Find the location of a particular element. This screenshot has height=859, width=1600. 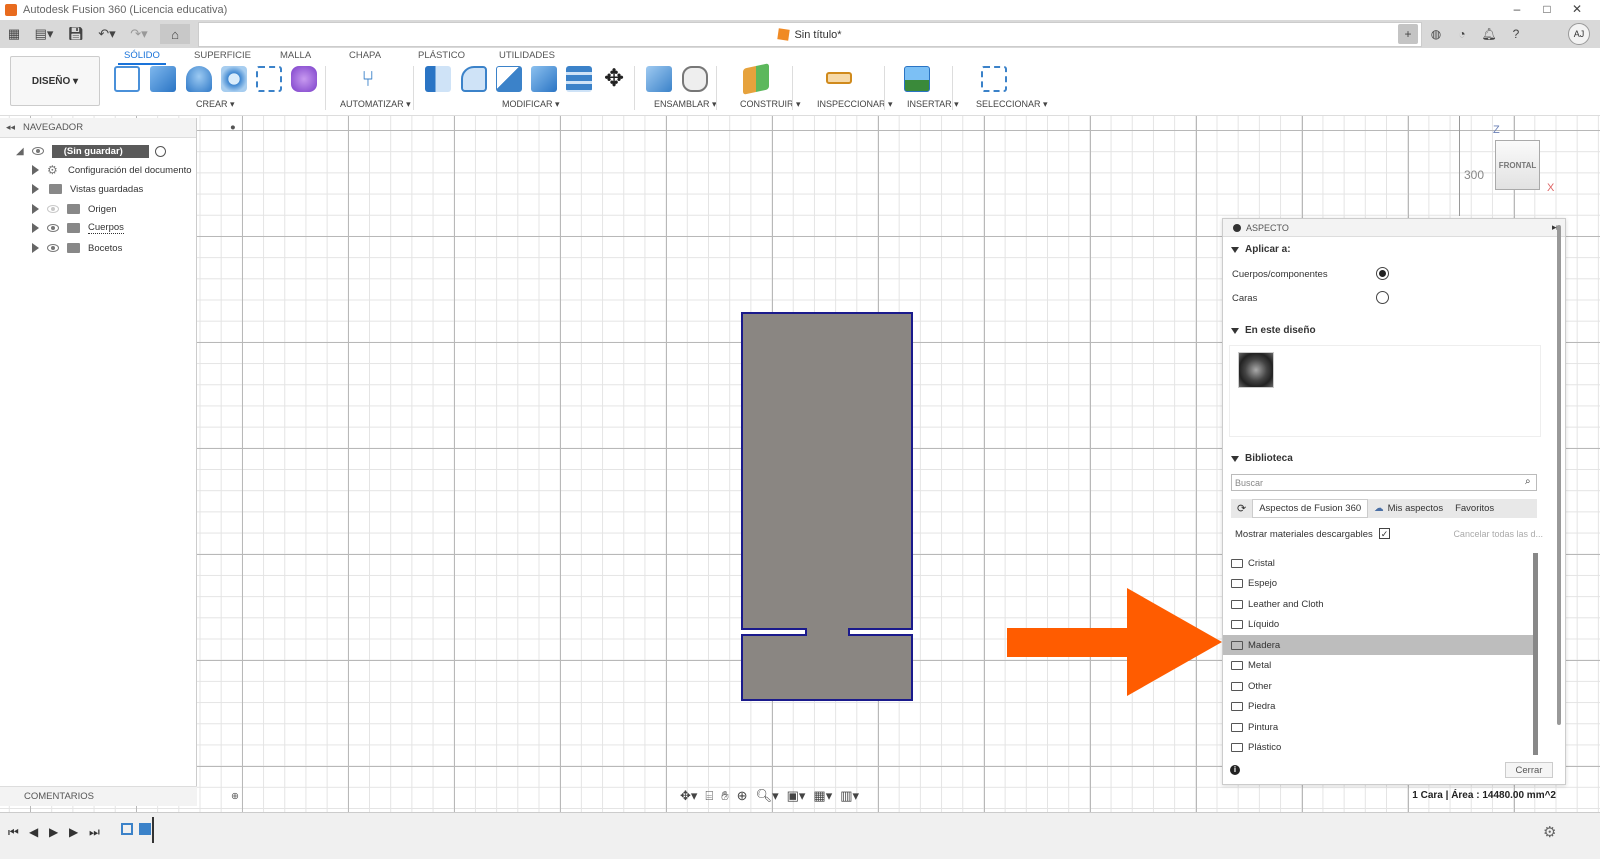

group-ensamblar: ENSAMBLAR ▾ is located at coordinates (685, 104).